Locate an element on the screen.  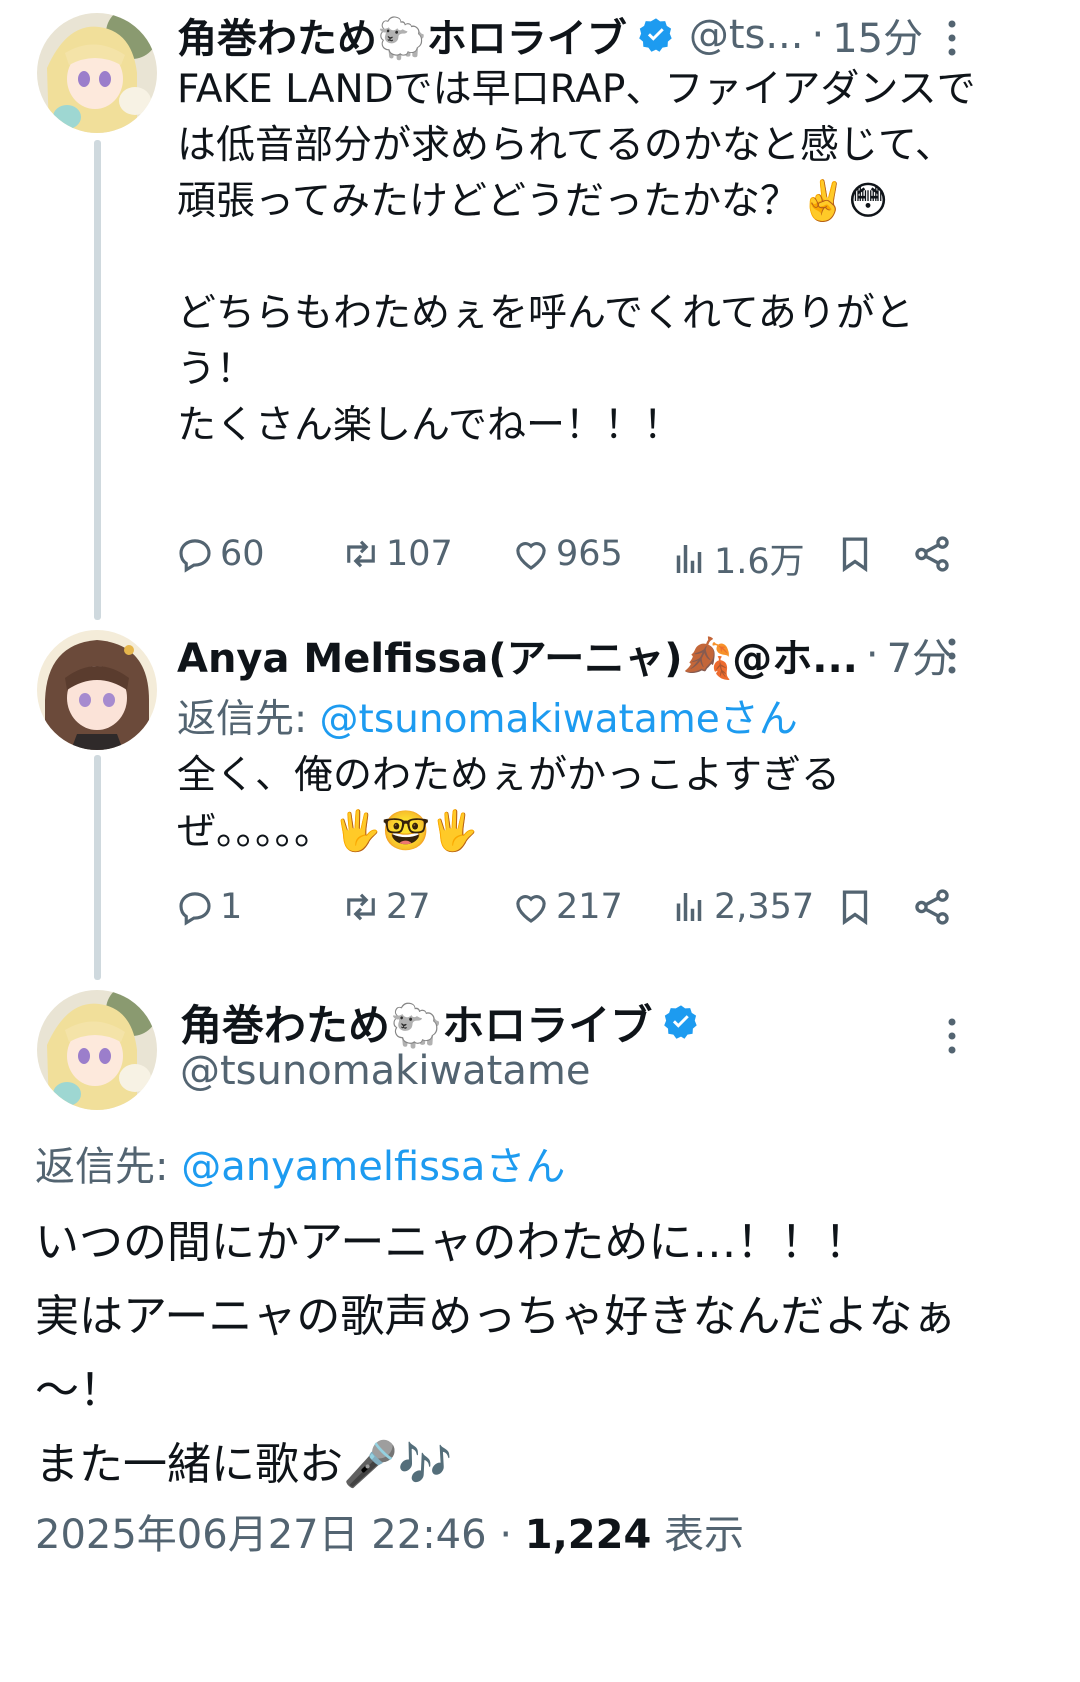
avatar-anya-image is located at coordinates (97, 690).